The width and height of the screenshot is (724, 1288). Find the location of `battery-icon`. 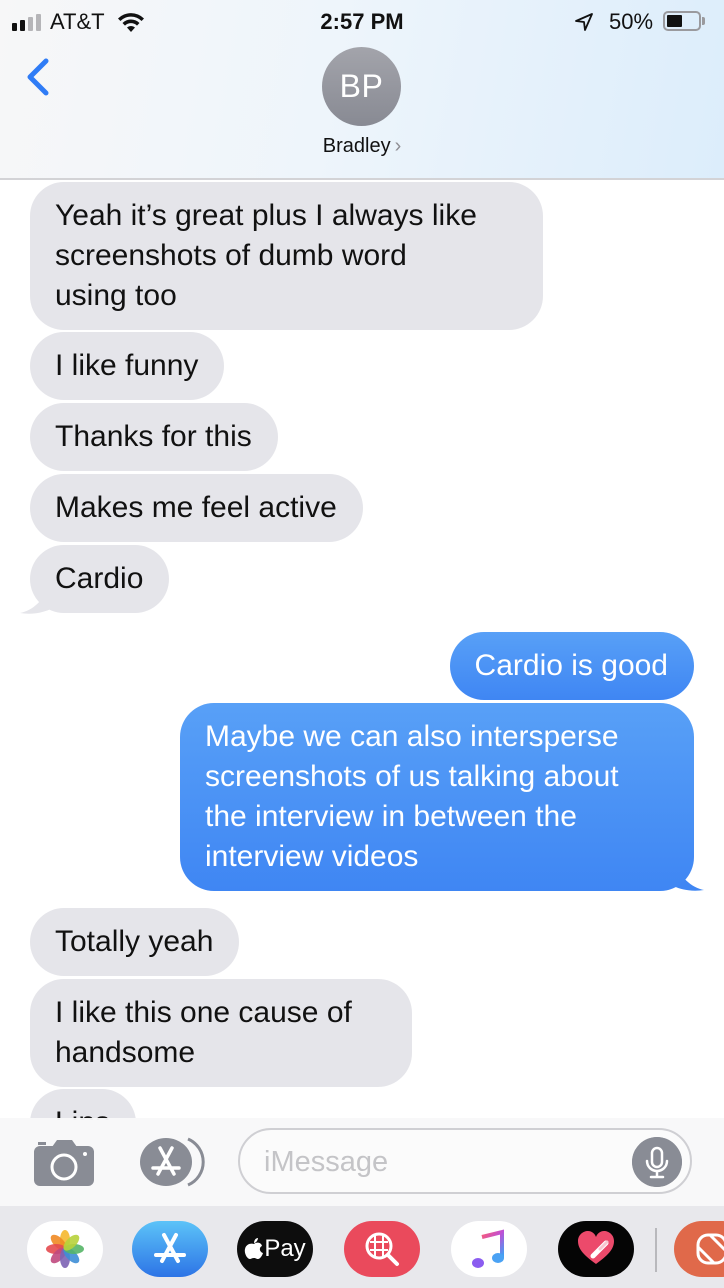

battery-icon is located at coordinates (682, 21).